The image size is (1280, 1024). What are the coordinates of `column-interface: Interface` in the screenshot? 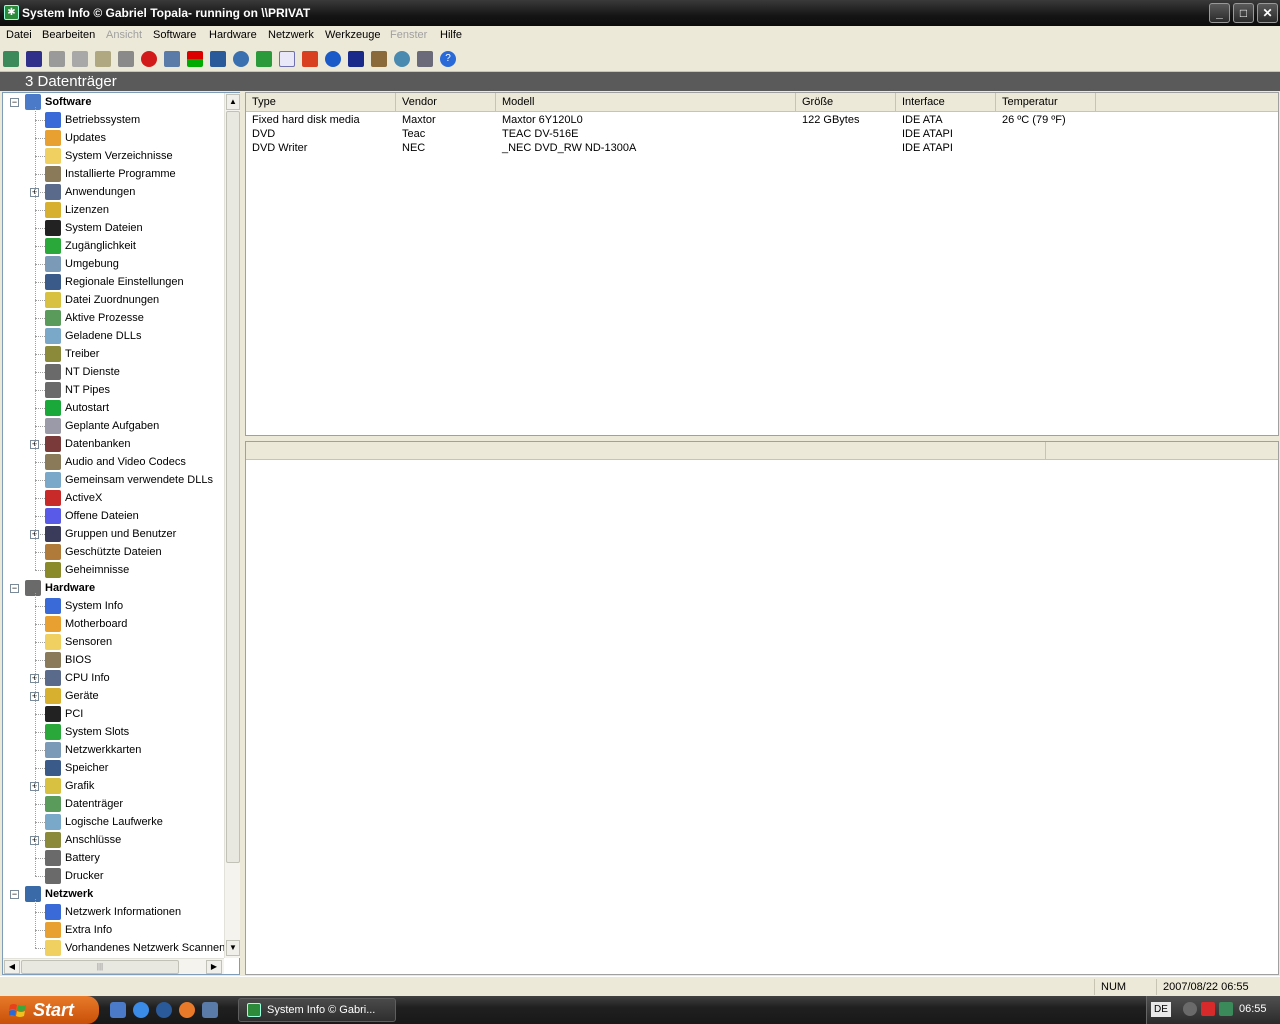 It's located at (946, 102).